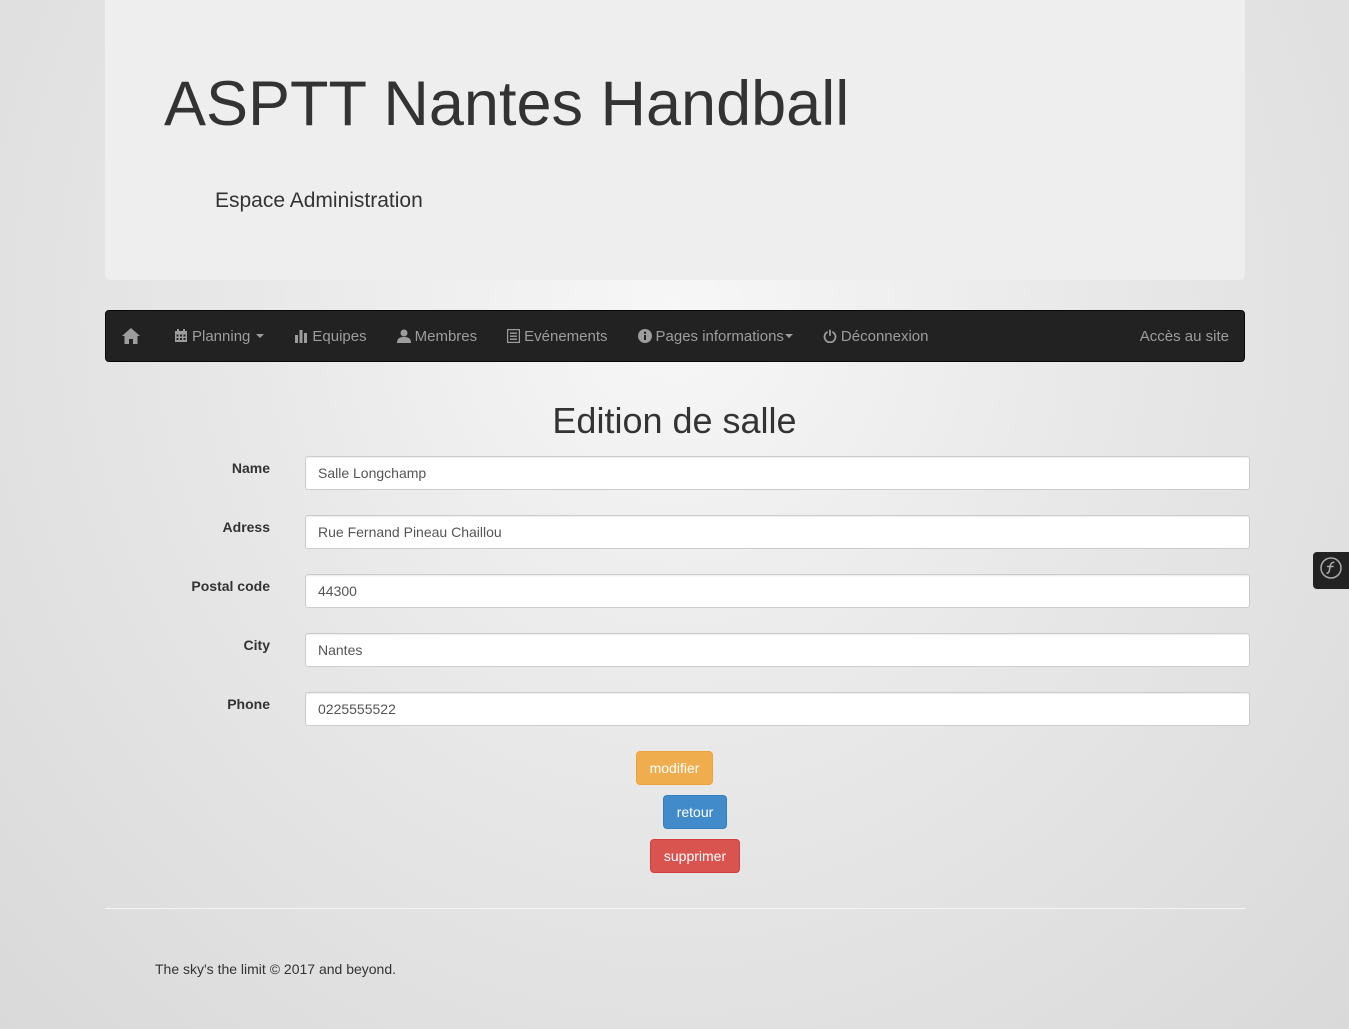  I want to click on nav-pages-informations-label: Pages informations, so click(719, 336).